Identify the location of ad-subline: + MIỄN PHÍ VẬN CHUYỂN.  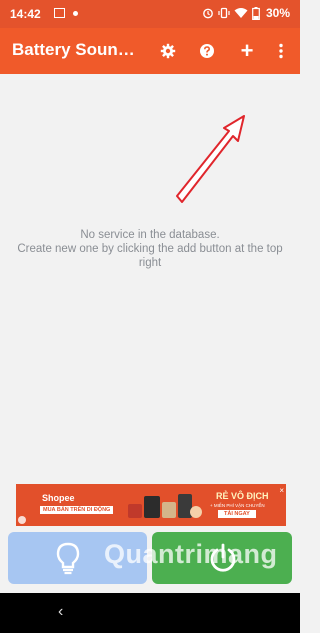
(237, 505).